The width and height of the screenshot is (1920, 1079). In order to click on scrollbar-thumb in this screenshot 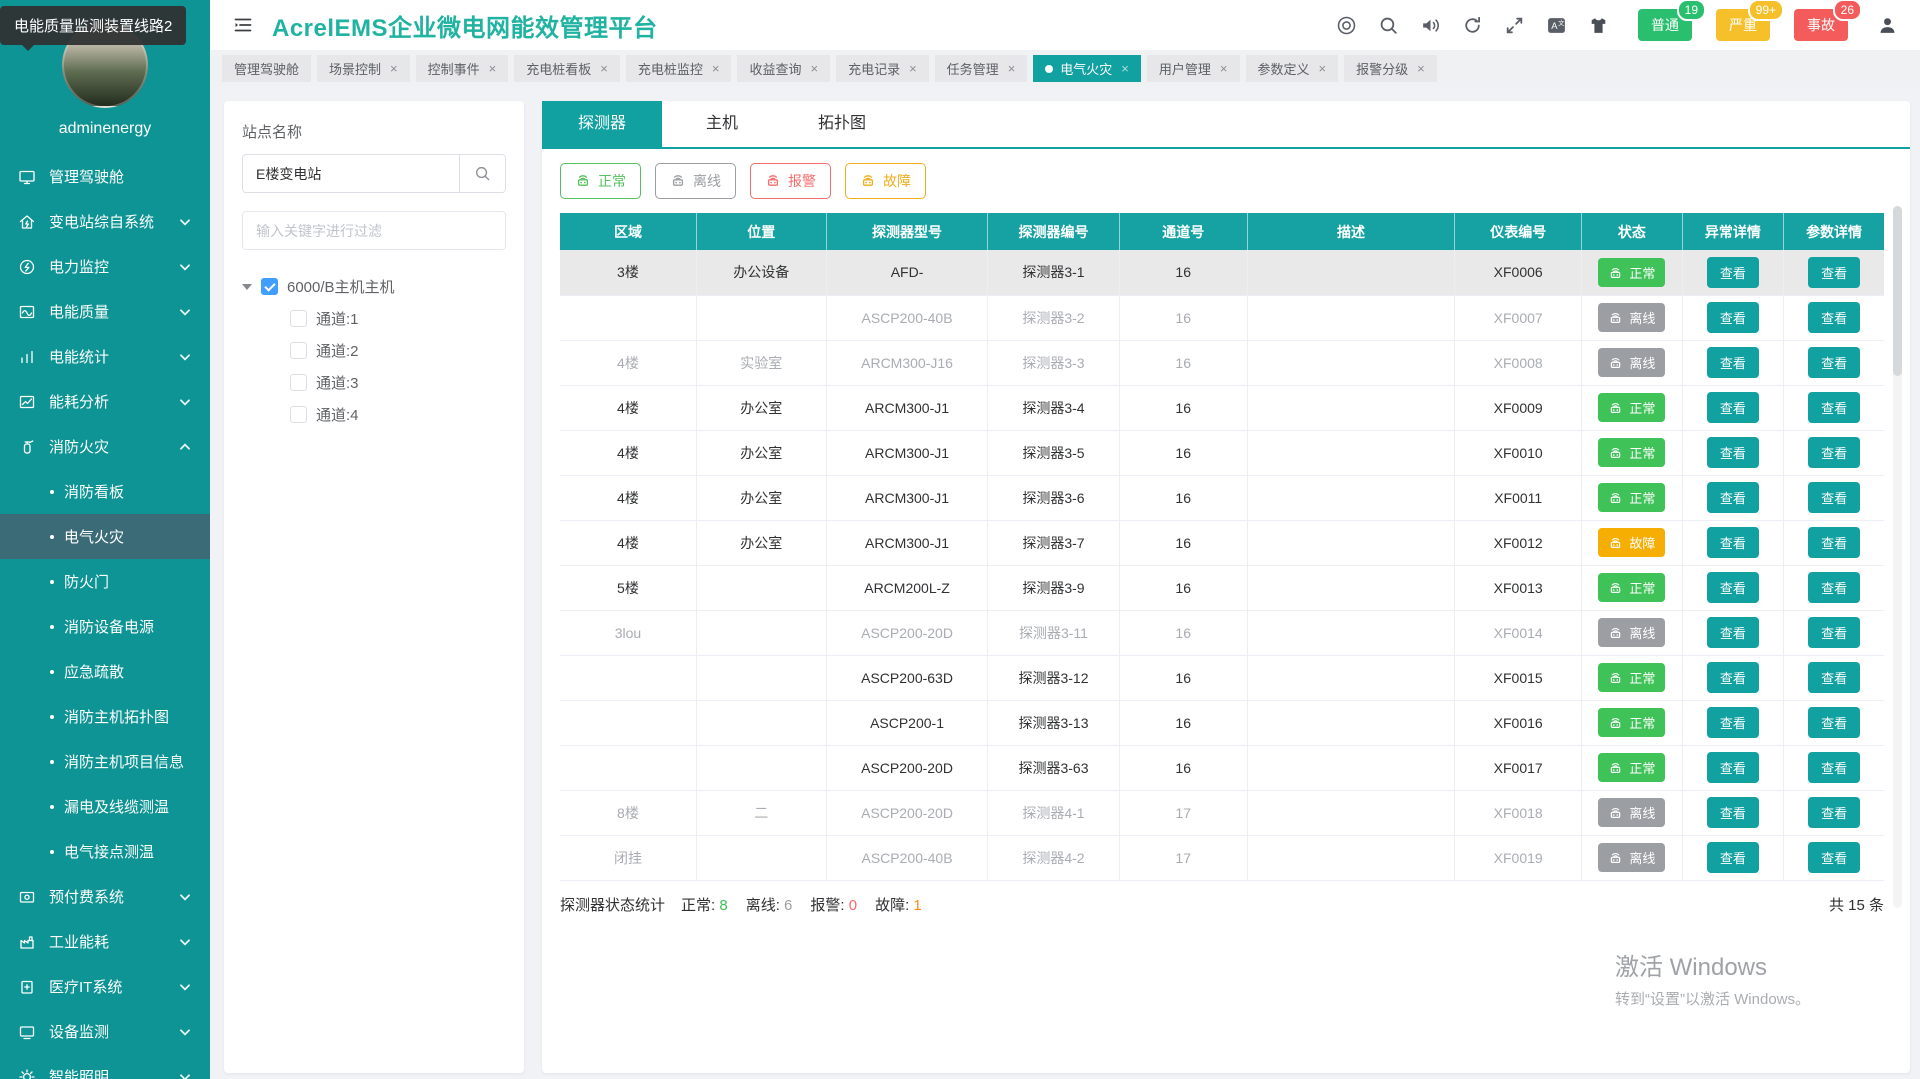, I will do `click(1897, 291)`.